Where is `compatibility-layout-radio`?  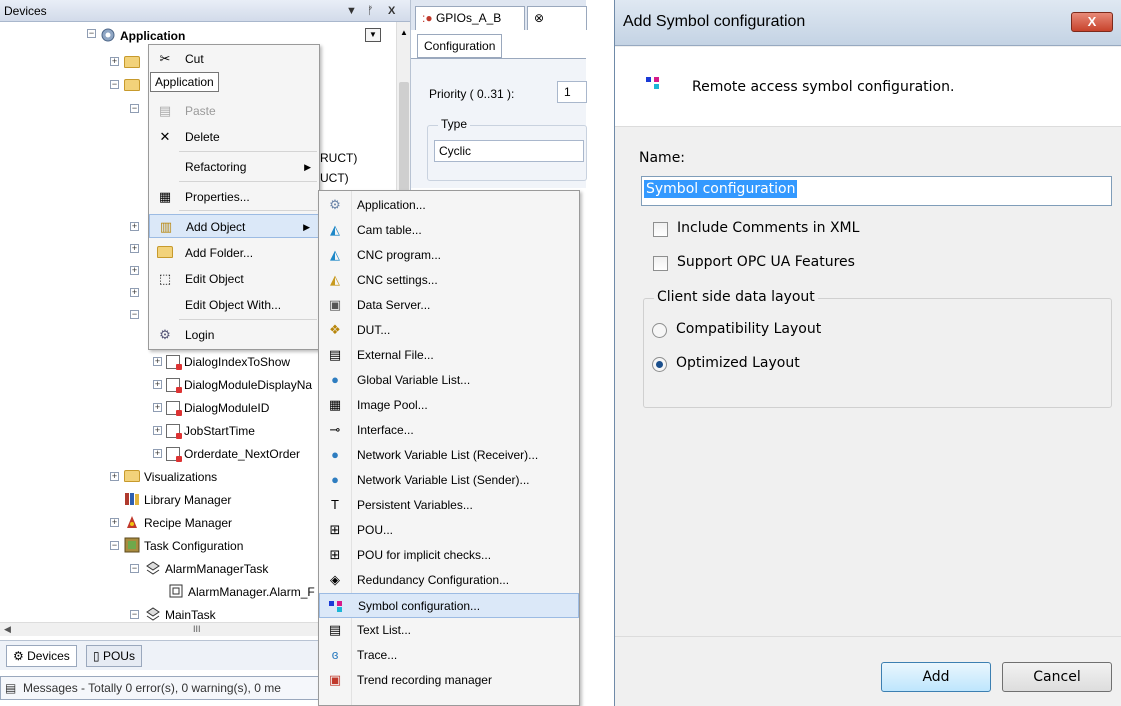
compatibility-layout-radio is located at coordinates (659, 330).